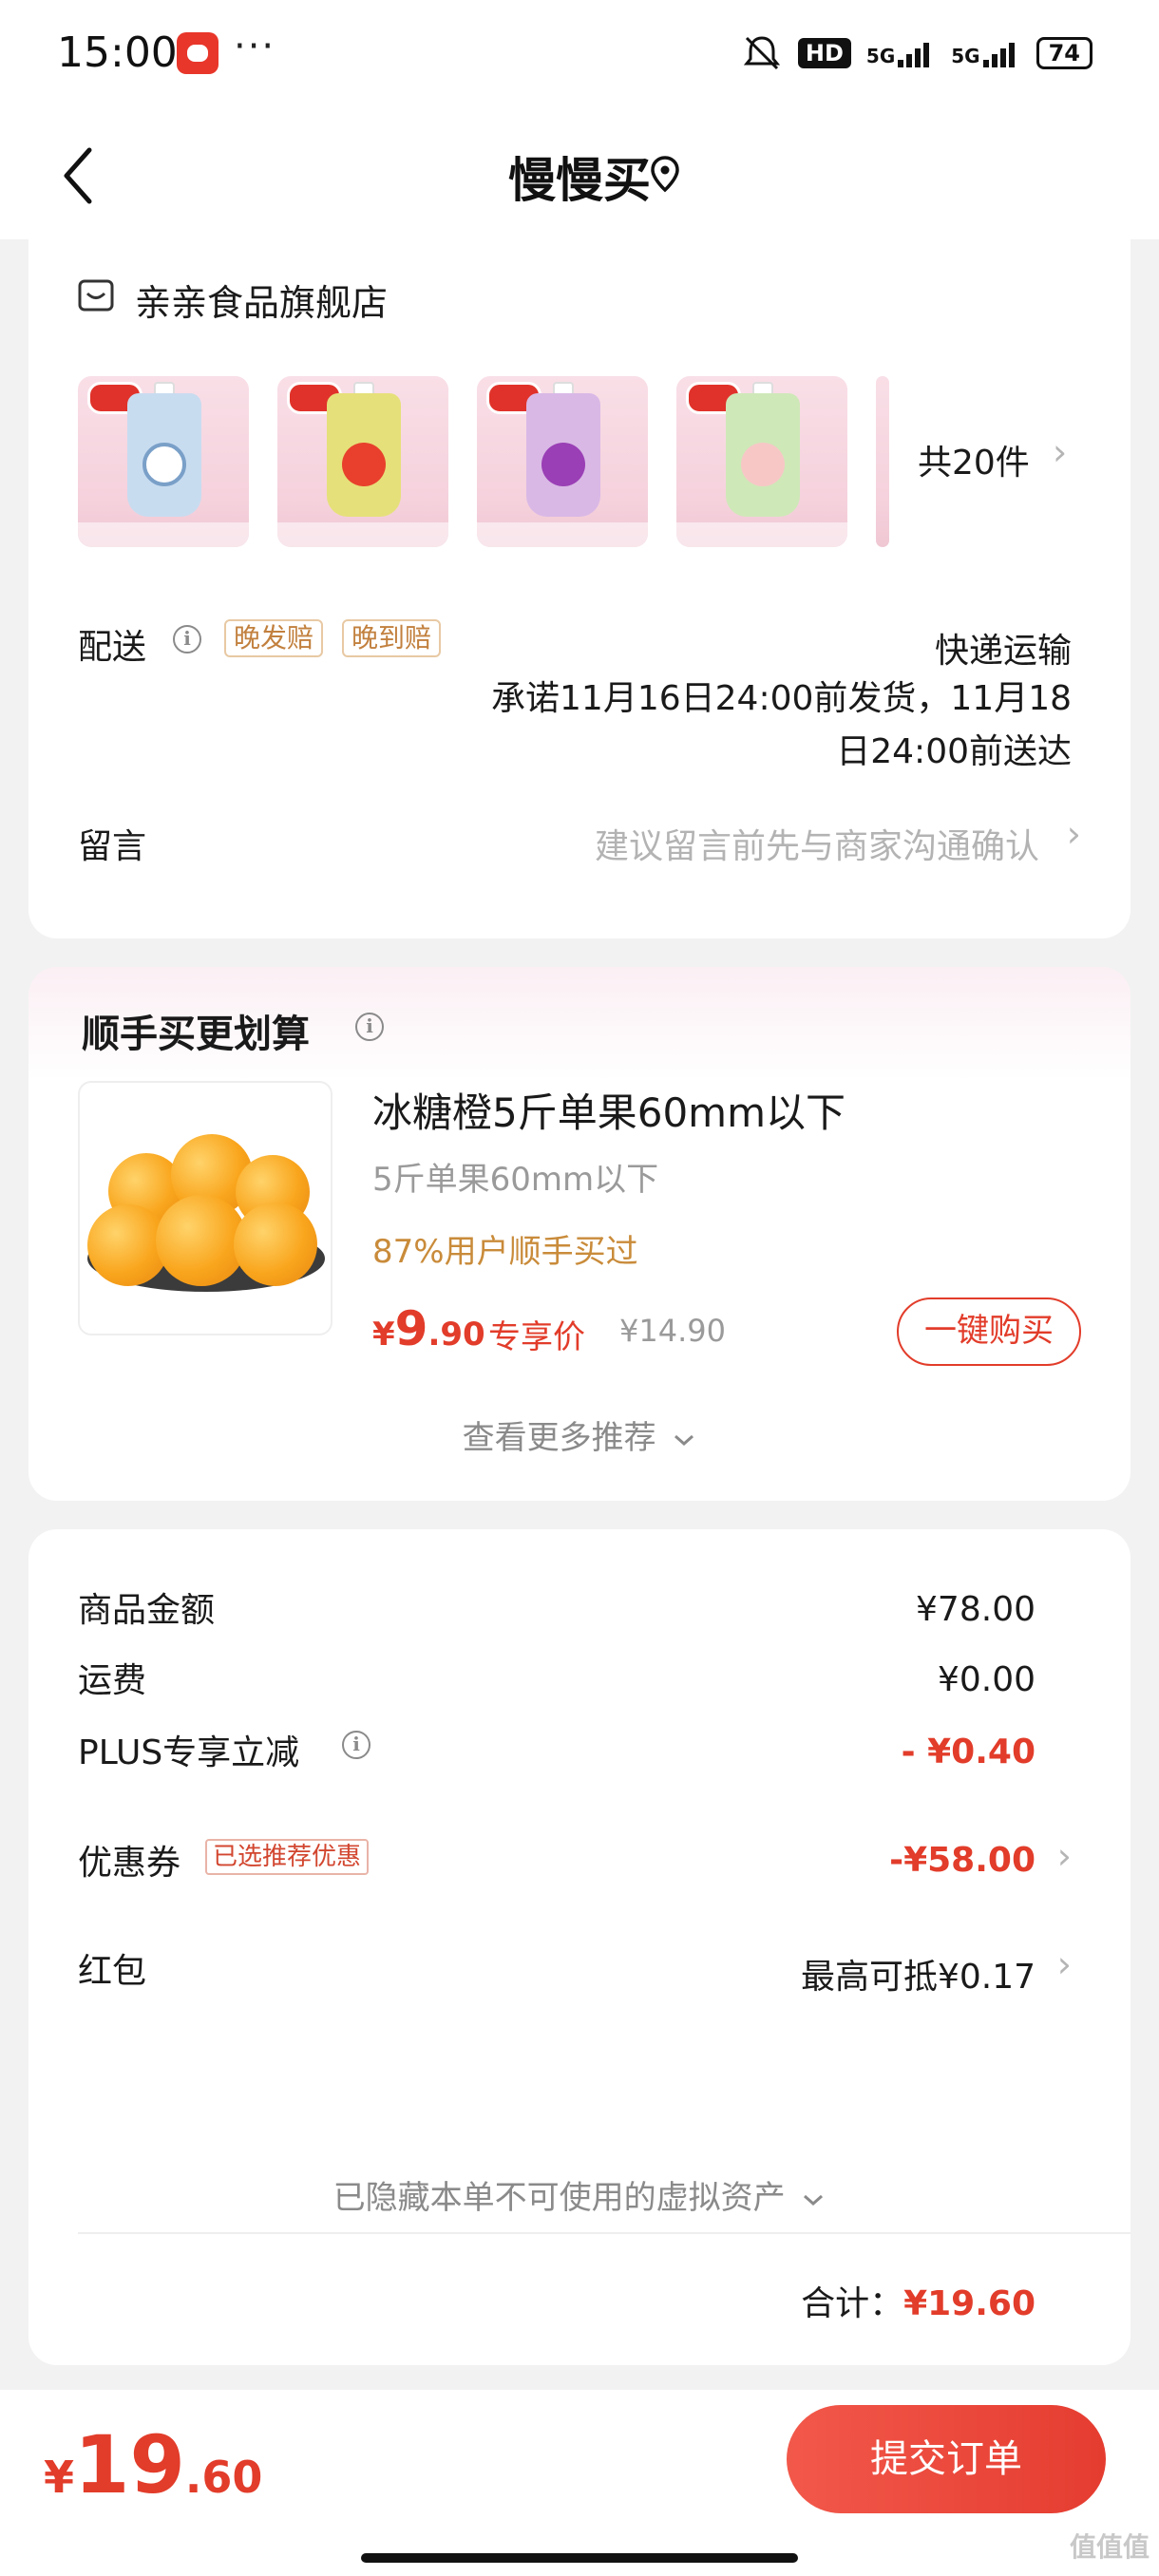  What do you see at coordinates (205, 1208) in the screenshot?
I see `orange-product-image` at bounding box center [205, 1208].